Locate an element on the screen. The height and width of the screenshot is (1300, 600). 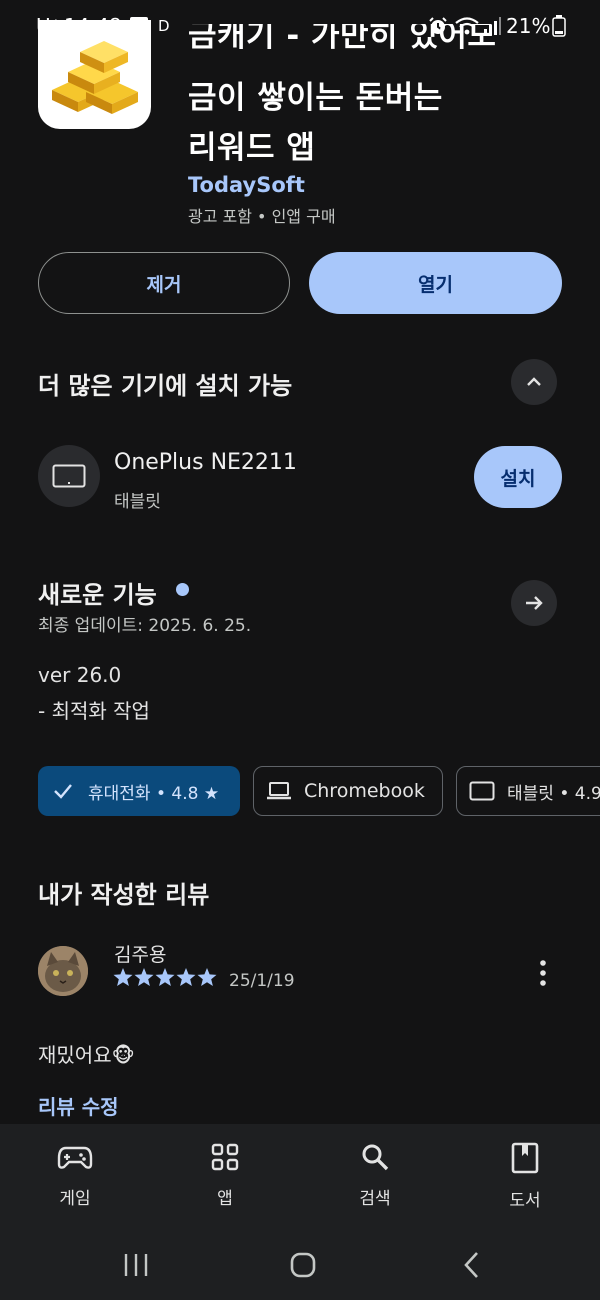
book-icon is located at coordinates (525, 1158).